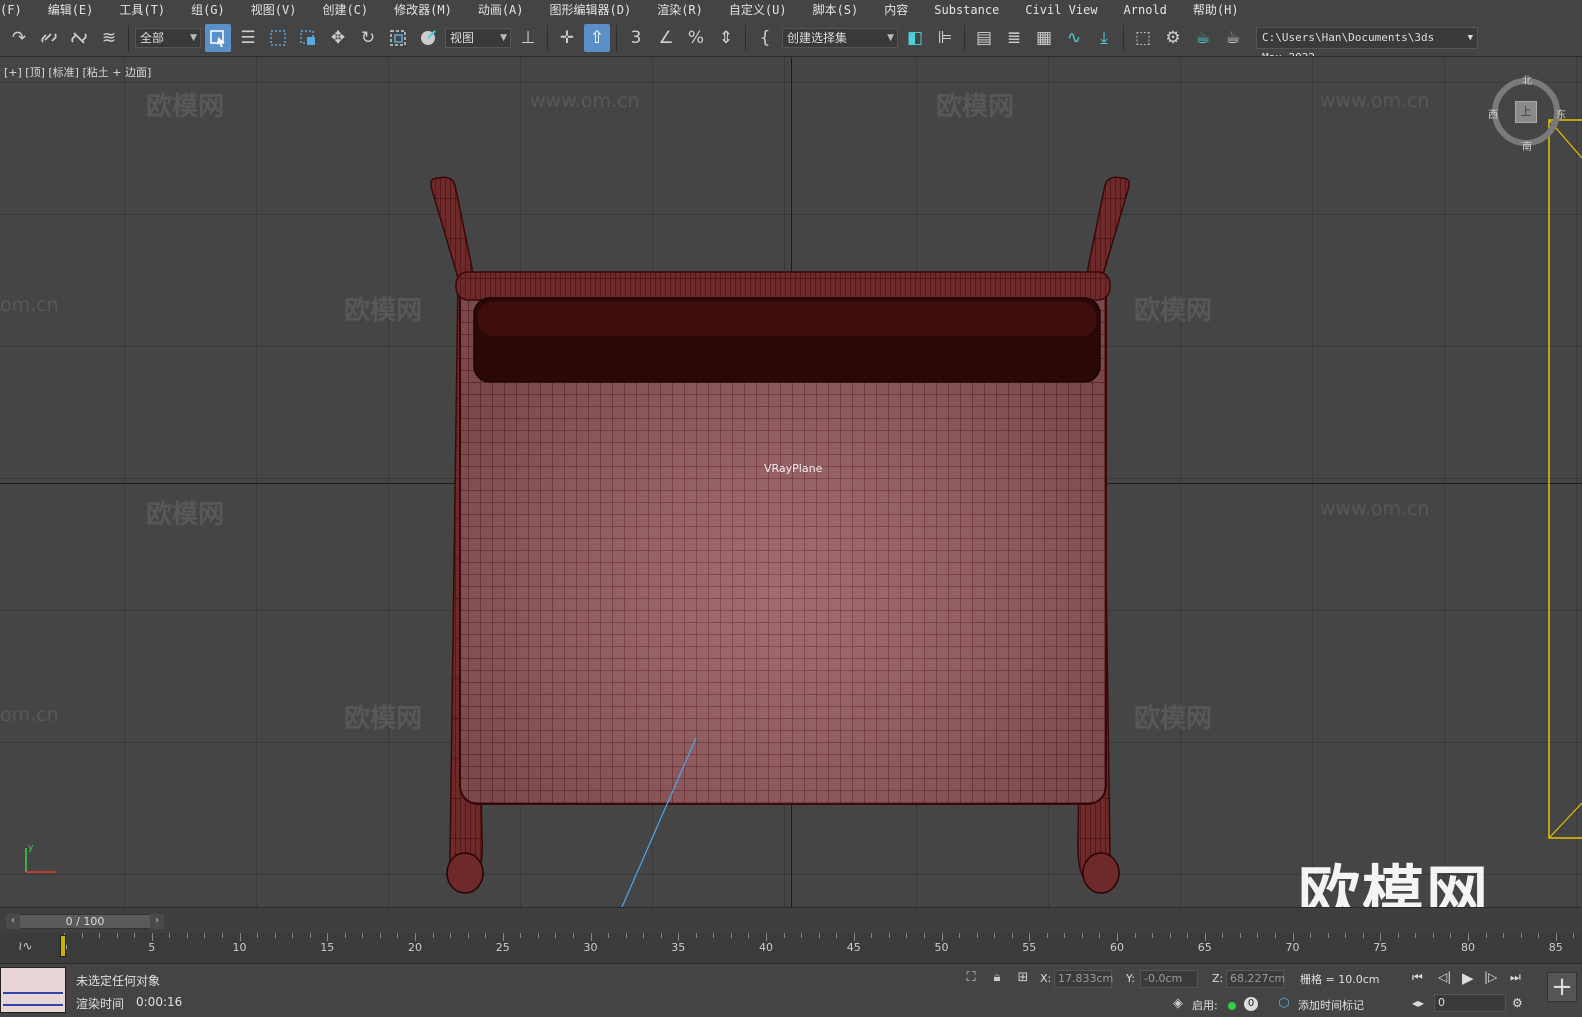 The width and height of the screenshot is (1582, 1017). What do you see at coordinates (274, 10) in the screenshot?
I see `menu-item: 视图(V)` at bounding box center [274, 10].